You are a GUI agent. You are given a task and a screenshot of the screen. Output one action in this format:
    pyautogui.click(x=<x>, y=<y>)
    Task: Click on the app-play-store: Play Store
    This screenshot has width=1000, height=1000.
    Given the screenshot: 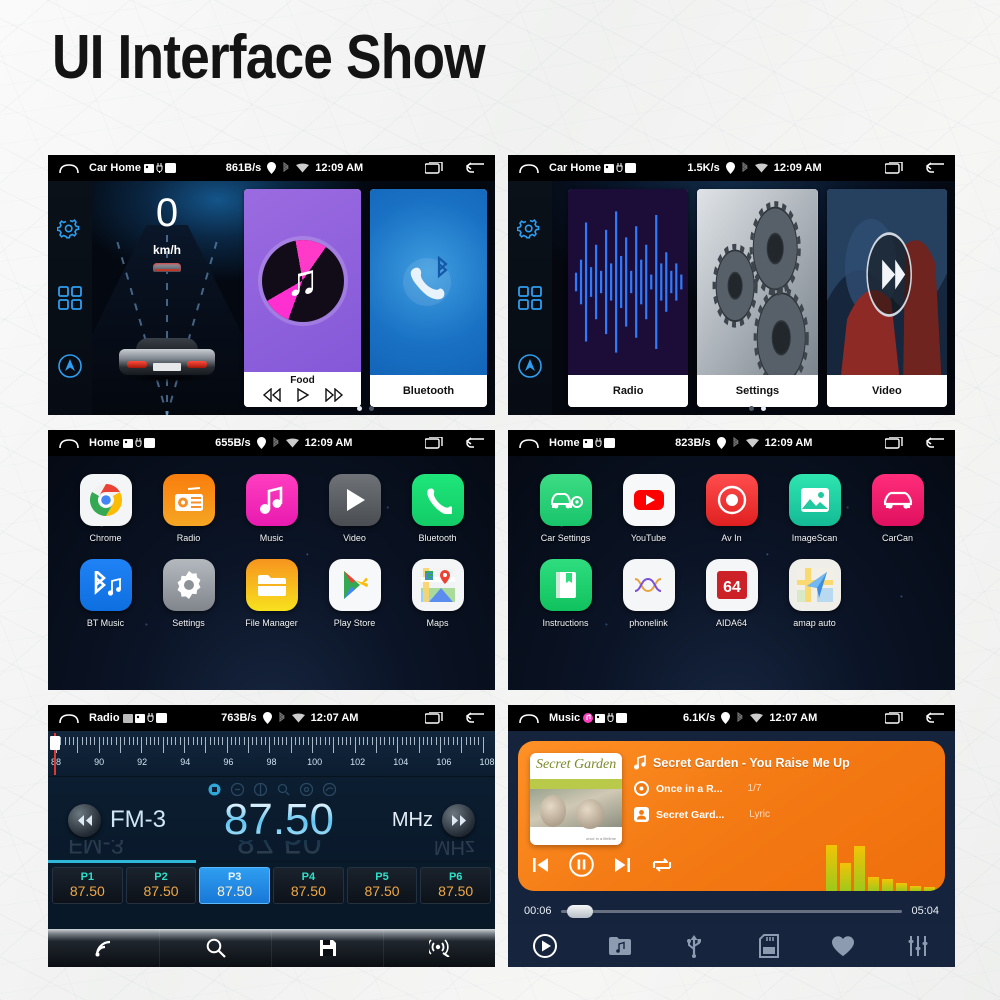 What is the action you would take?
    pyautogui.click(x=354, y=593)
    